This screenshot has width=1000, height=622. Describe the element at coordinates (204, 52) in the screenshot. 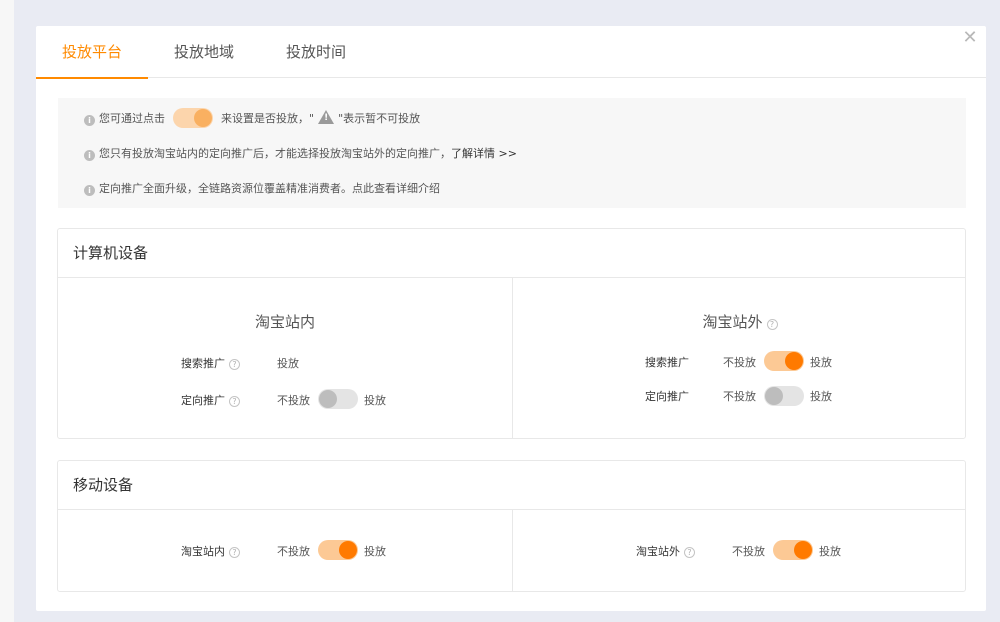

I see `tab-region: 投放地域` at that location.